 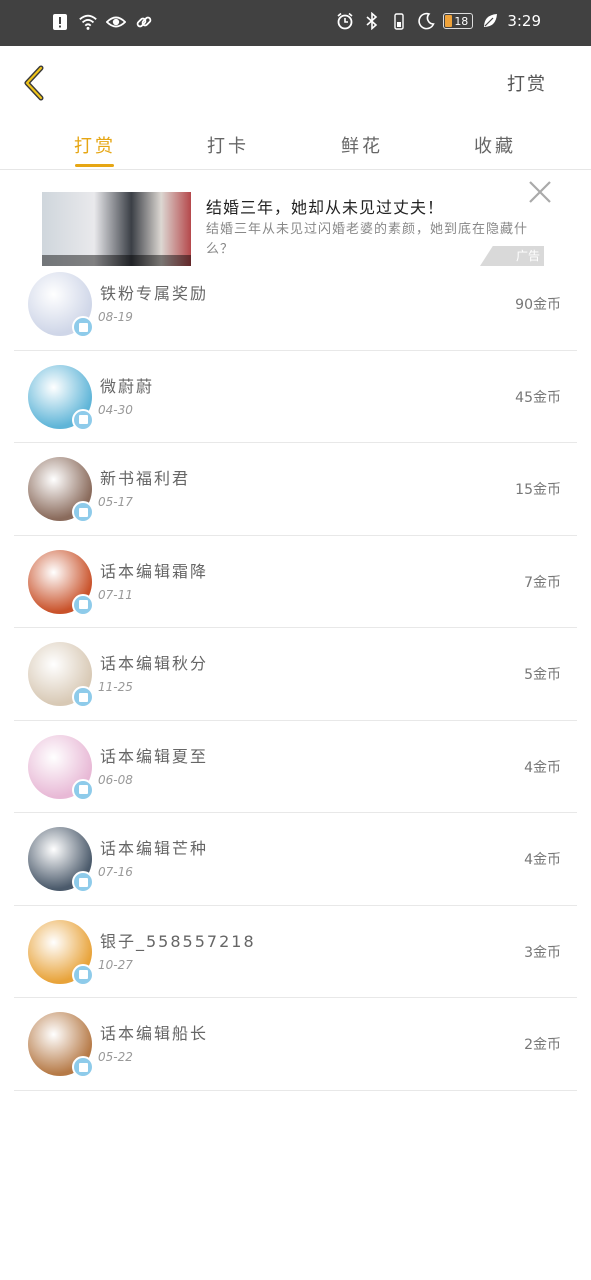 What do you see at coordinates (538, 305) in the screenshot?
I see `reward-amount: 90金币` at bounding box center [538, 305].